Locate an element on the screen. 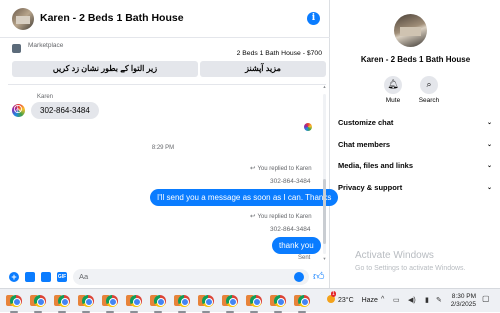  clock-time: 8:30 PM is located at coordinates (463, 296).